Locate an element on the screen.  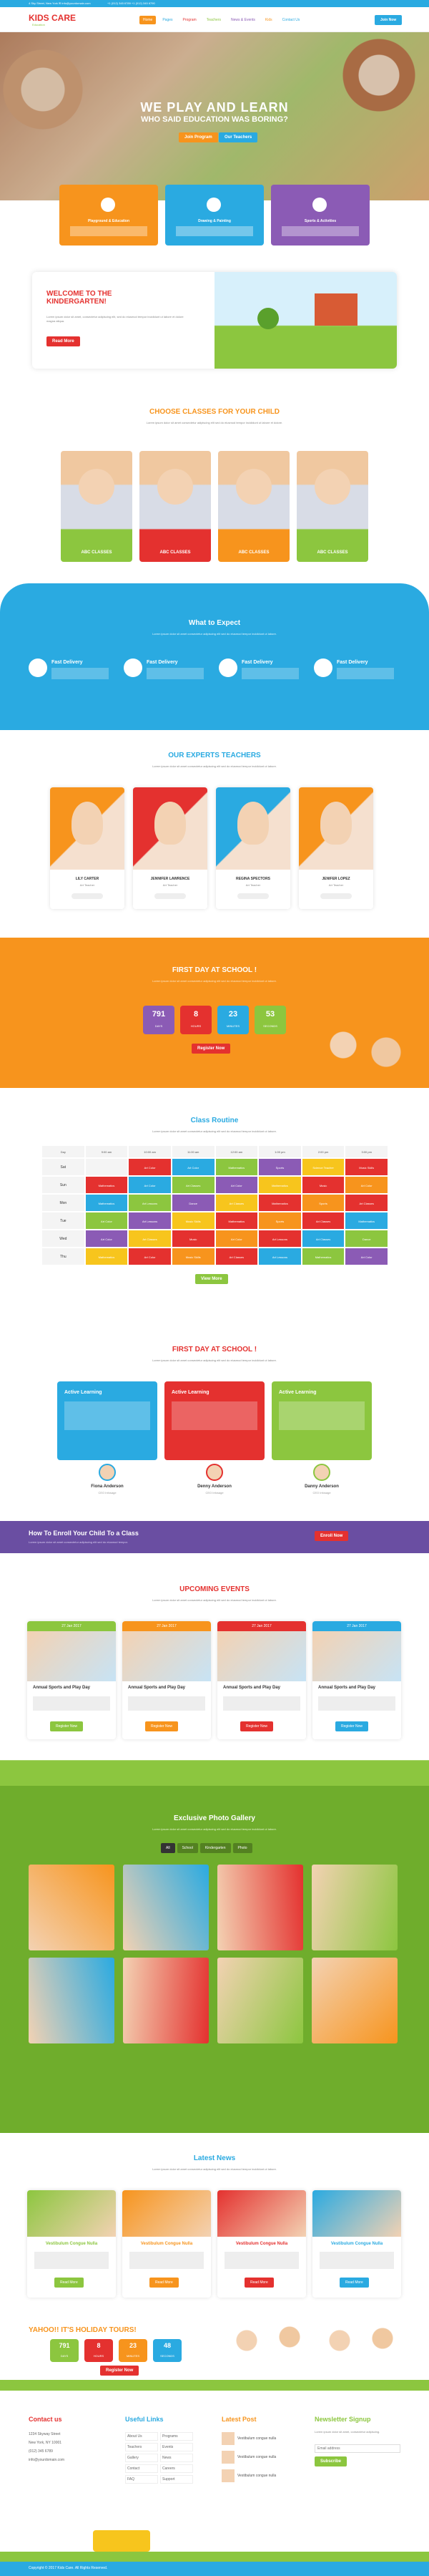
feature-title-2: Drawing & Painting is located at coordinates (214, 221).